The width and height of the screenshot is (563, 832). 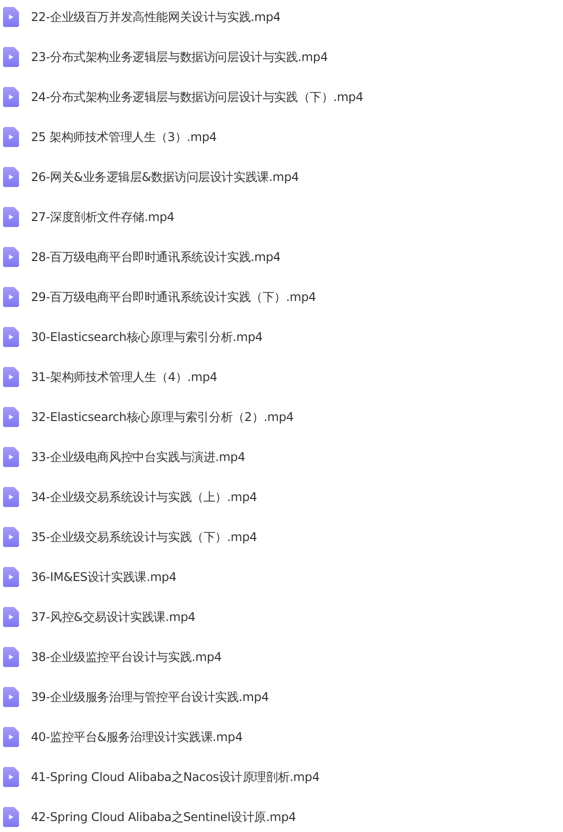 I want to click on file-name: 35-企业级交易系统设计与实践（下）.mp4, so click(x=144, y=537).